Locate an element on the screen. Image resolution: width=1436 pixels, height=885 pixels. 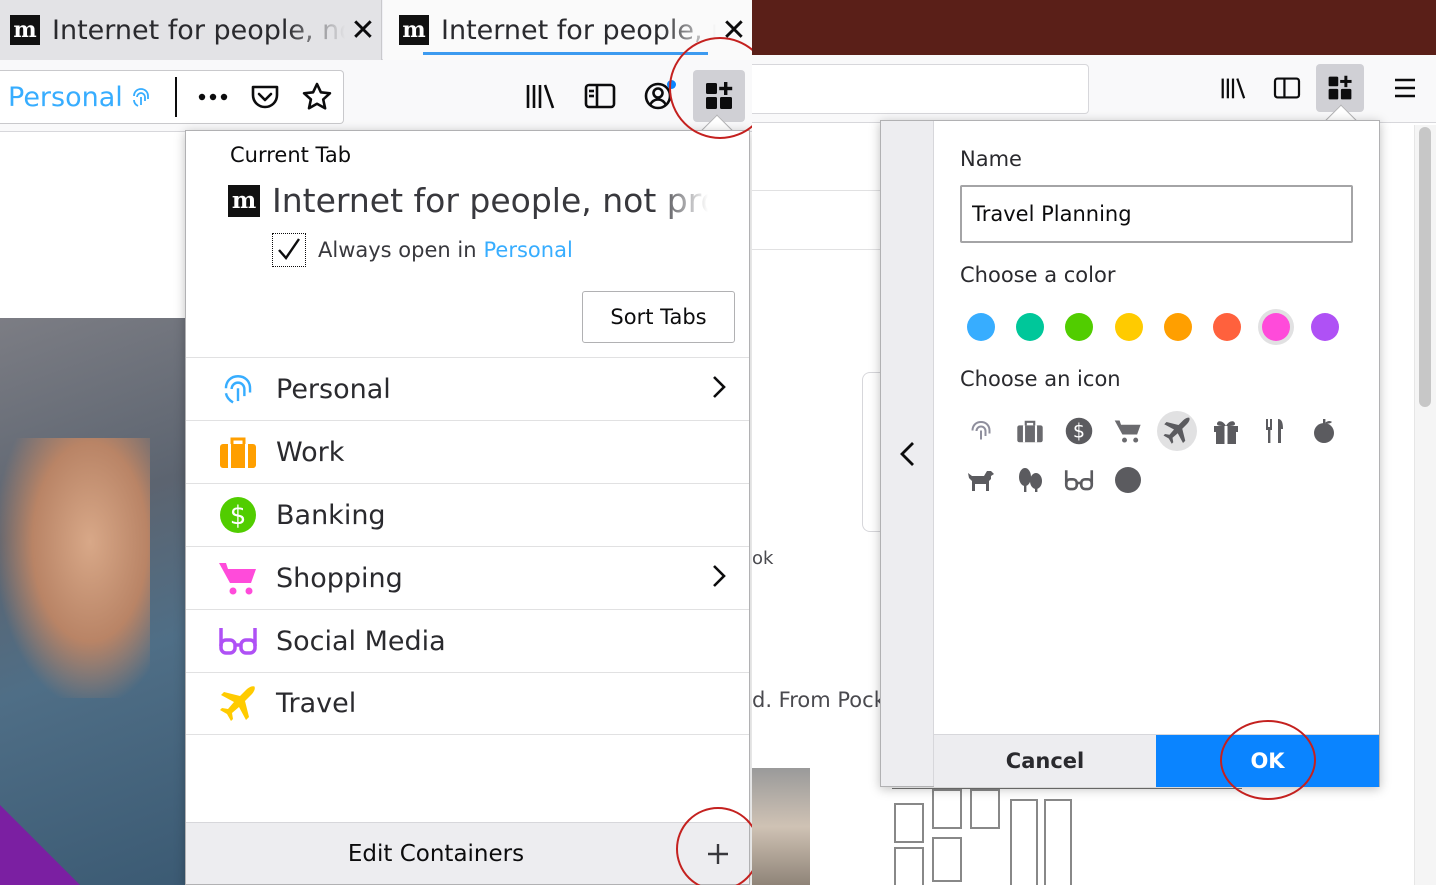
icon-picker: $ is located at coordinates (1157, 460).